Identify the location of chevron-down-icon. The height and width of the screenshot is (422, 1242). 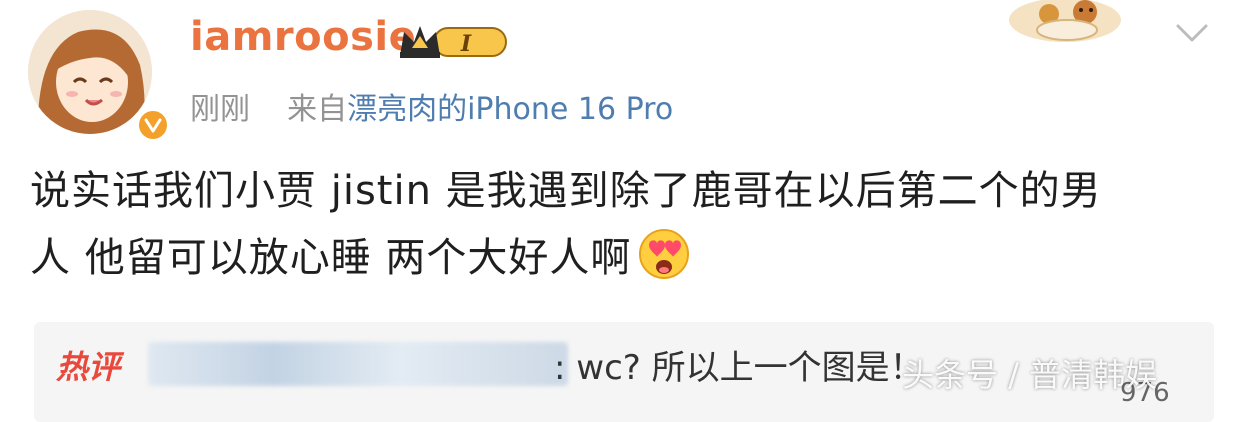
(1192, 36).